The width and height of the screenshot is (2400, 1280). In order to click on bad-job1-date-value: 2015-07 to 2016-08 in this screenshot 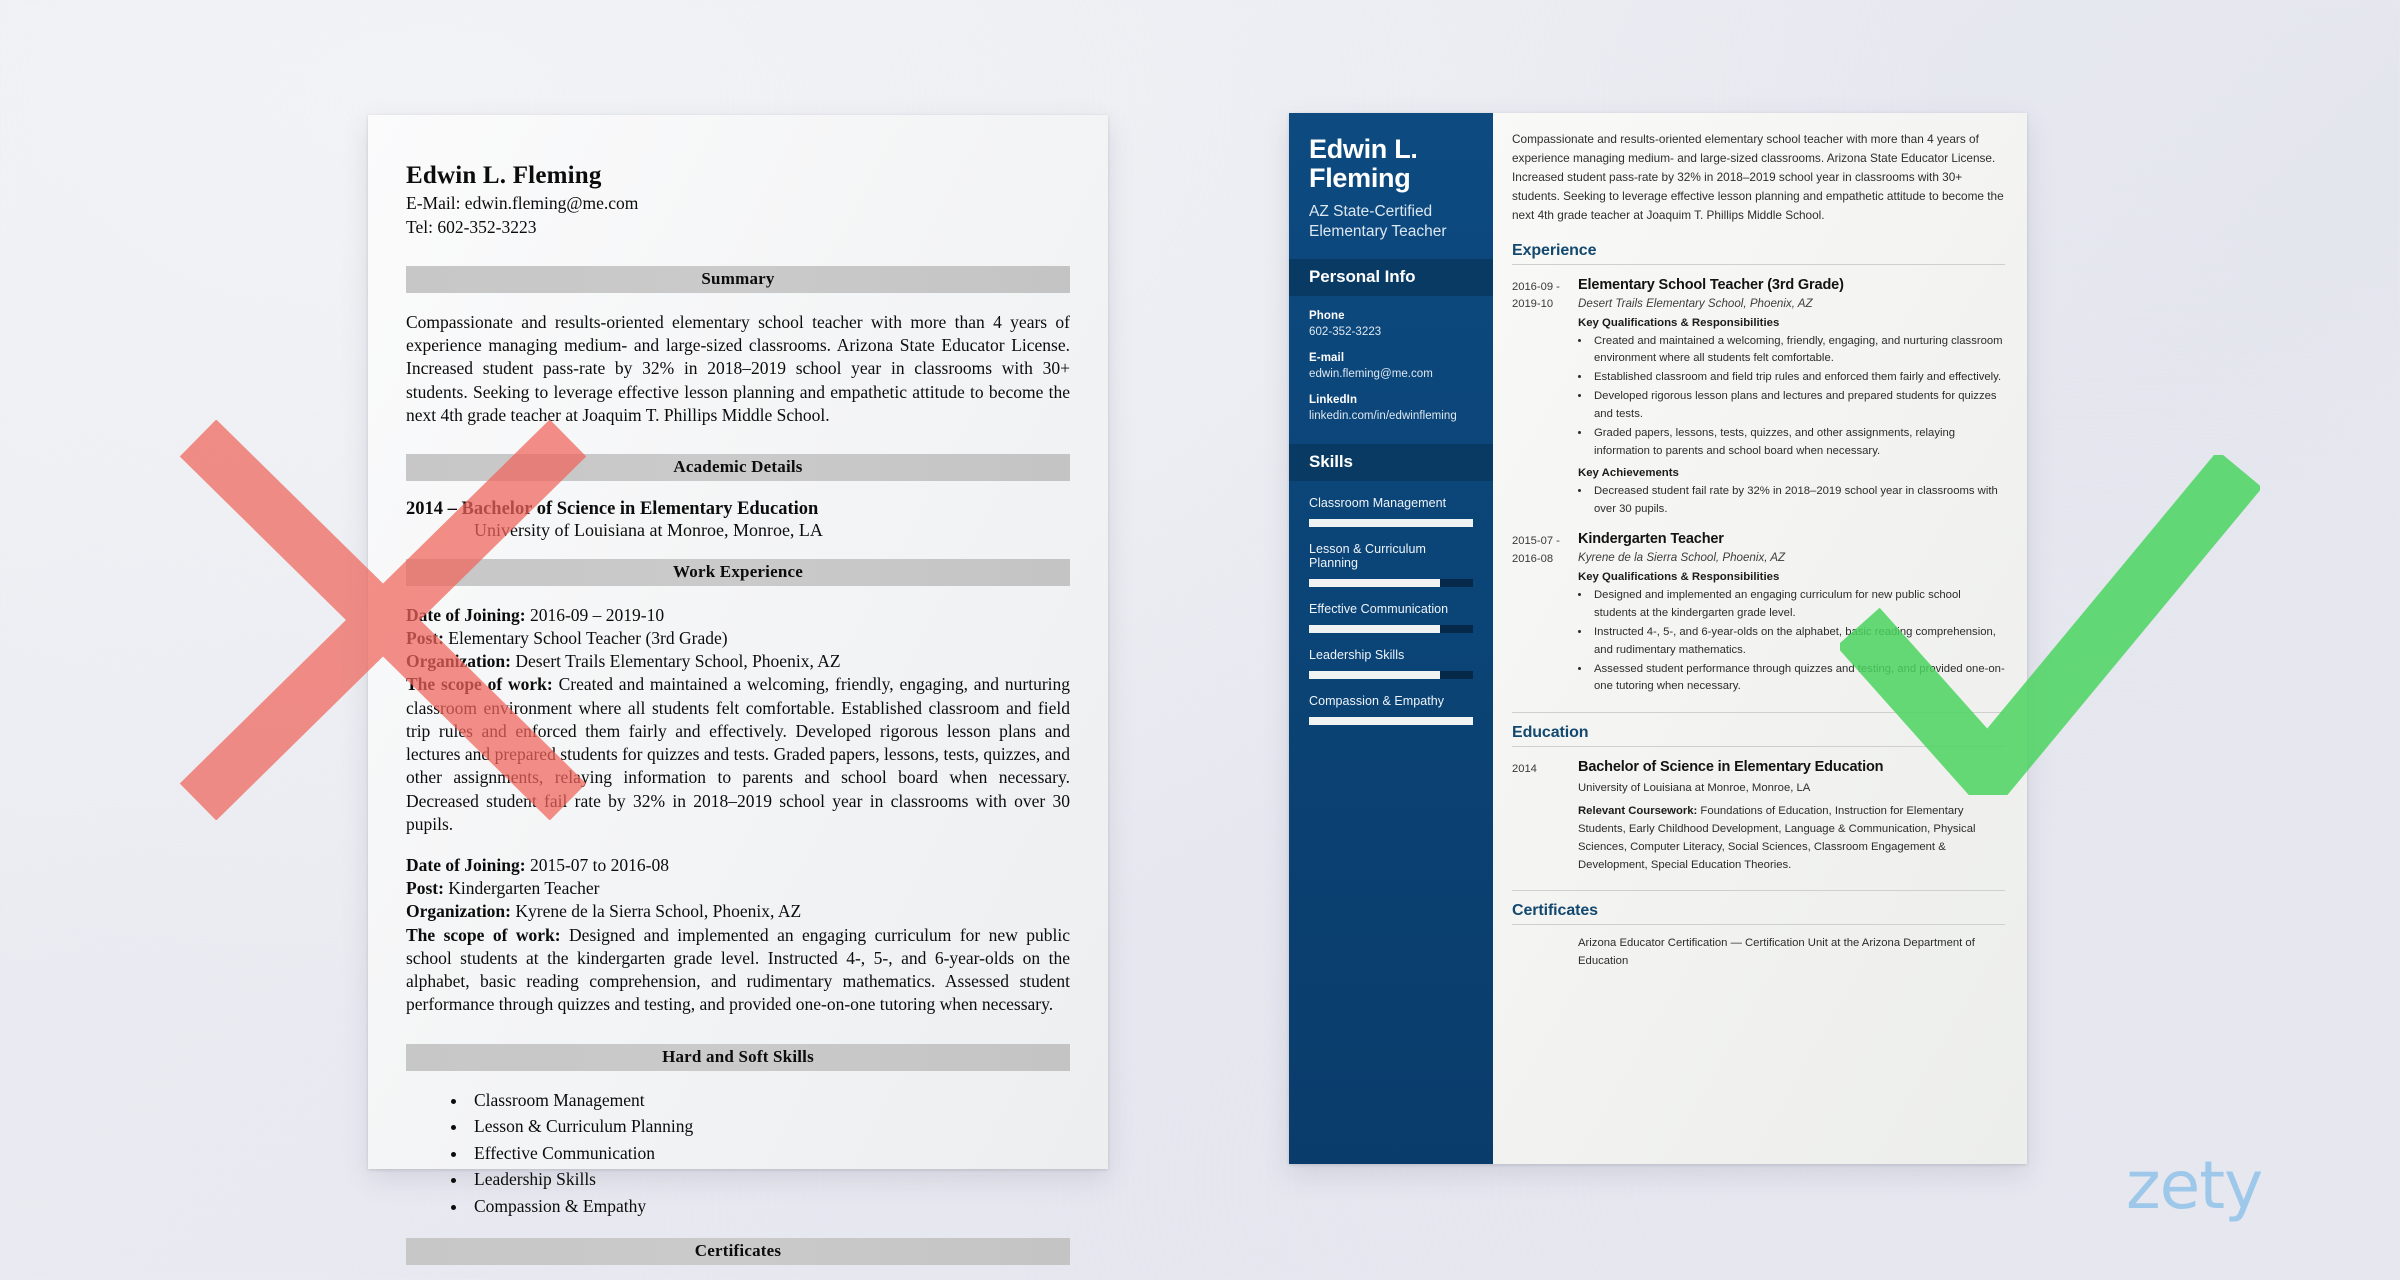, I will do `click(599, 865)`.